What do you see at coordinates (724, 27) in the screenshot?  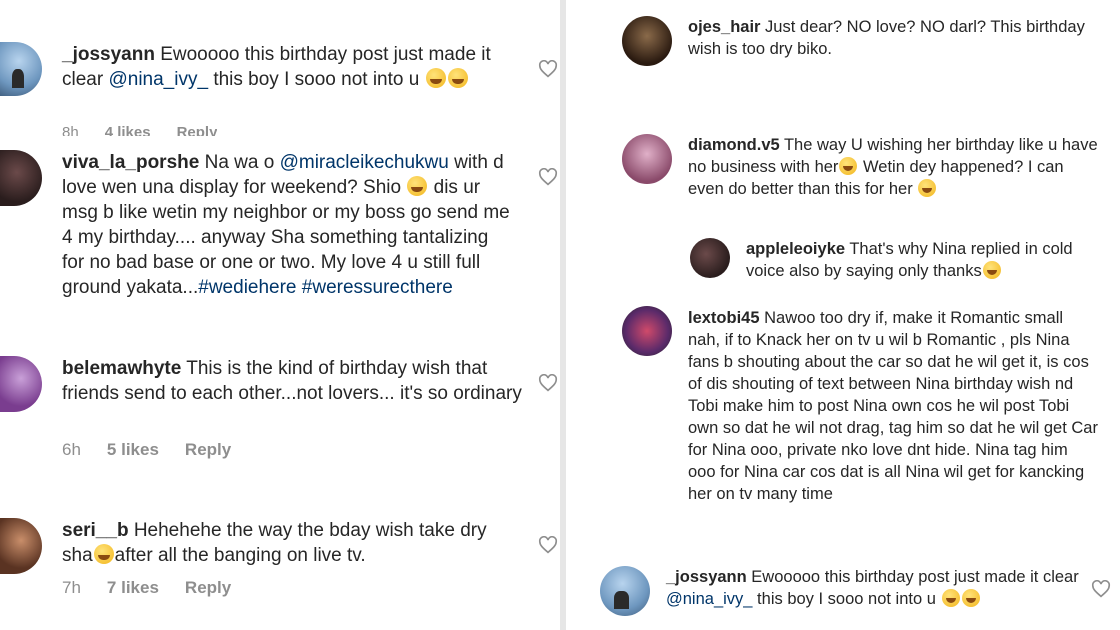 I see `comment-username: ojes_hair` at bounding box center [724, 27].